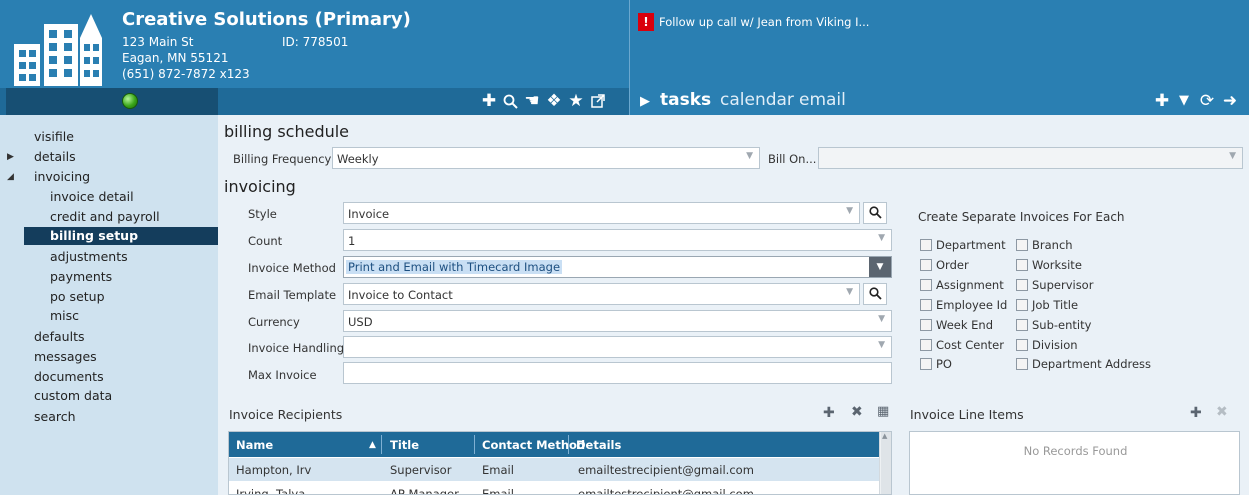 The width and height of the screenshot is (1249, 495). What do you see at coordinates (617, 321) in the screenshot?
I see `currency-select: USD ▼` at bounding box center [617, 321].